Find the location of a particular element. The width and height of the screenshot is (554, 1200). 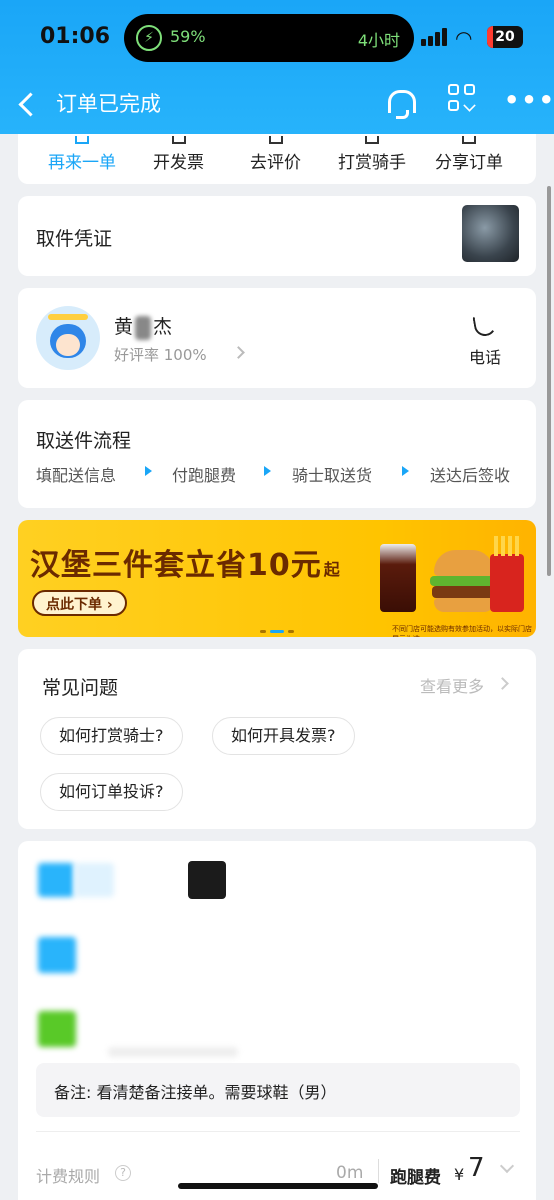

fee-name: 跑腿费 is located at coordinates (415, 1178).